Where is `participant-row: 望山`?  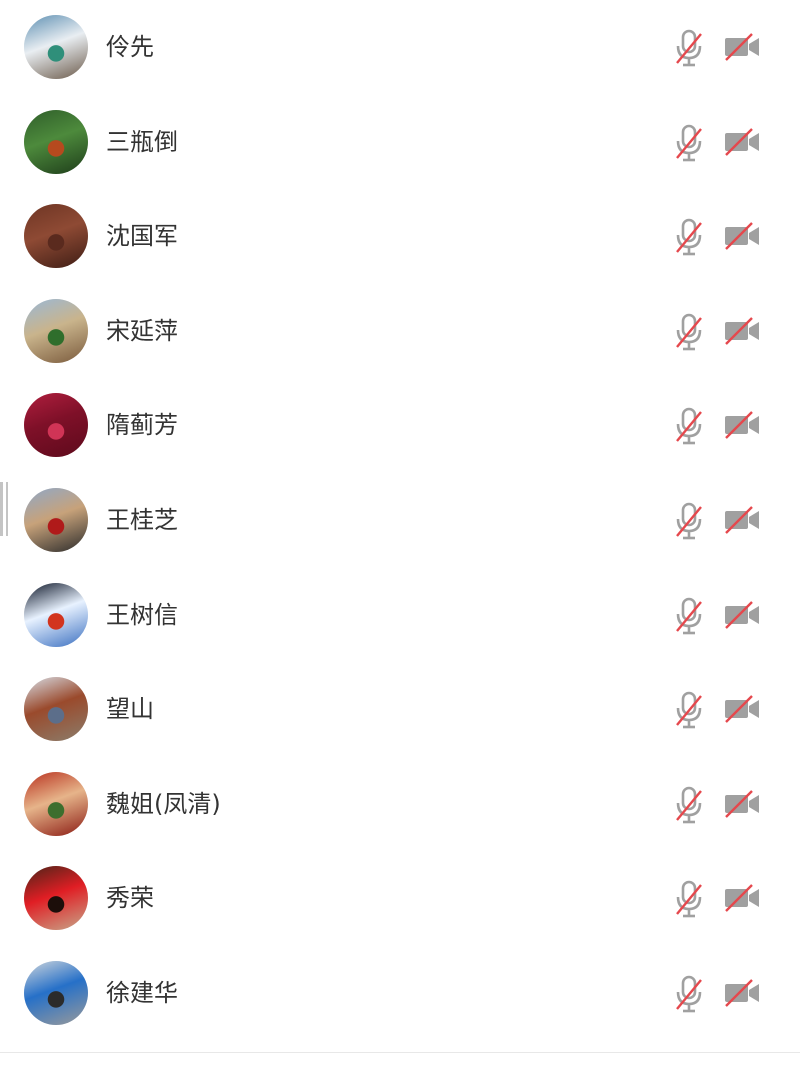 participant-row: 望山 is located at coordinates (400, 709).